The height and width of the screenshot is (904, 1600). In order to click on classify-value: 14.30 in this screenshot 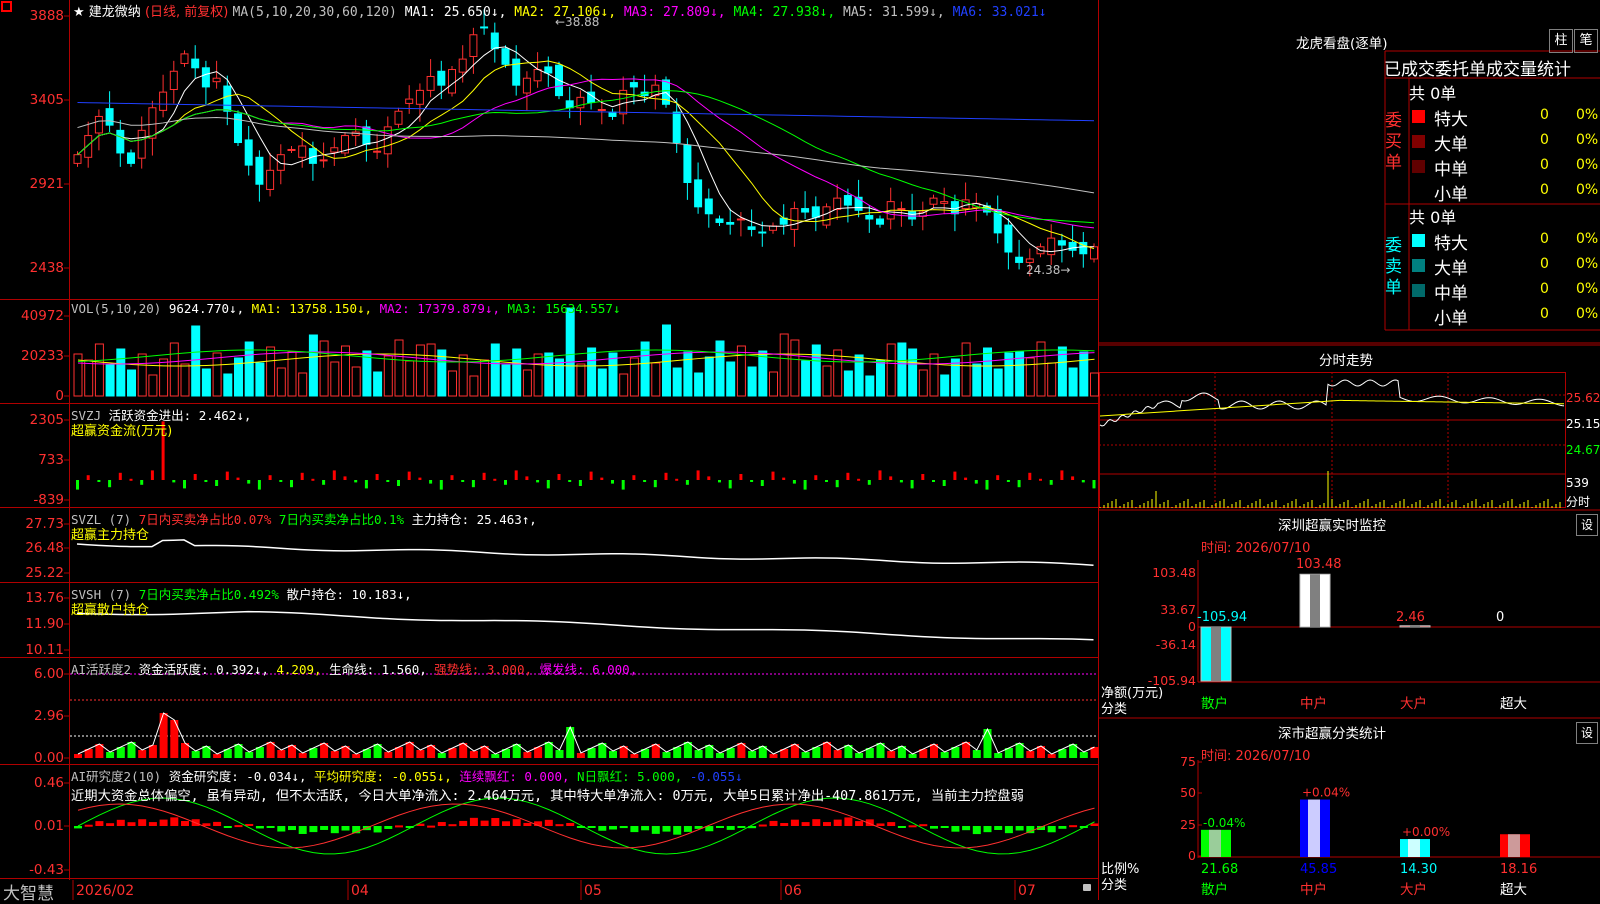, I will do `click(1418, 869)`.